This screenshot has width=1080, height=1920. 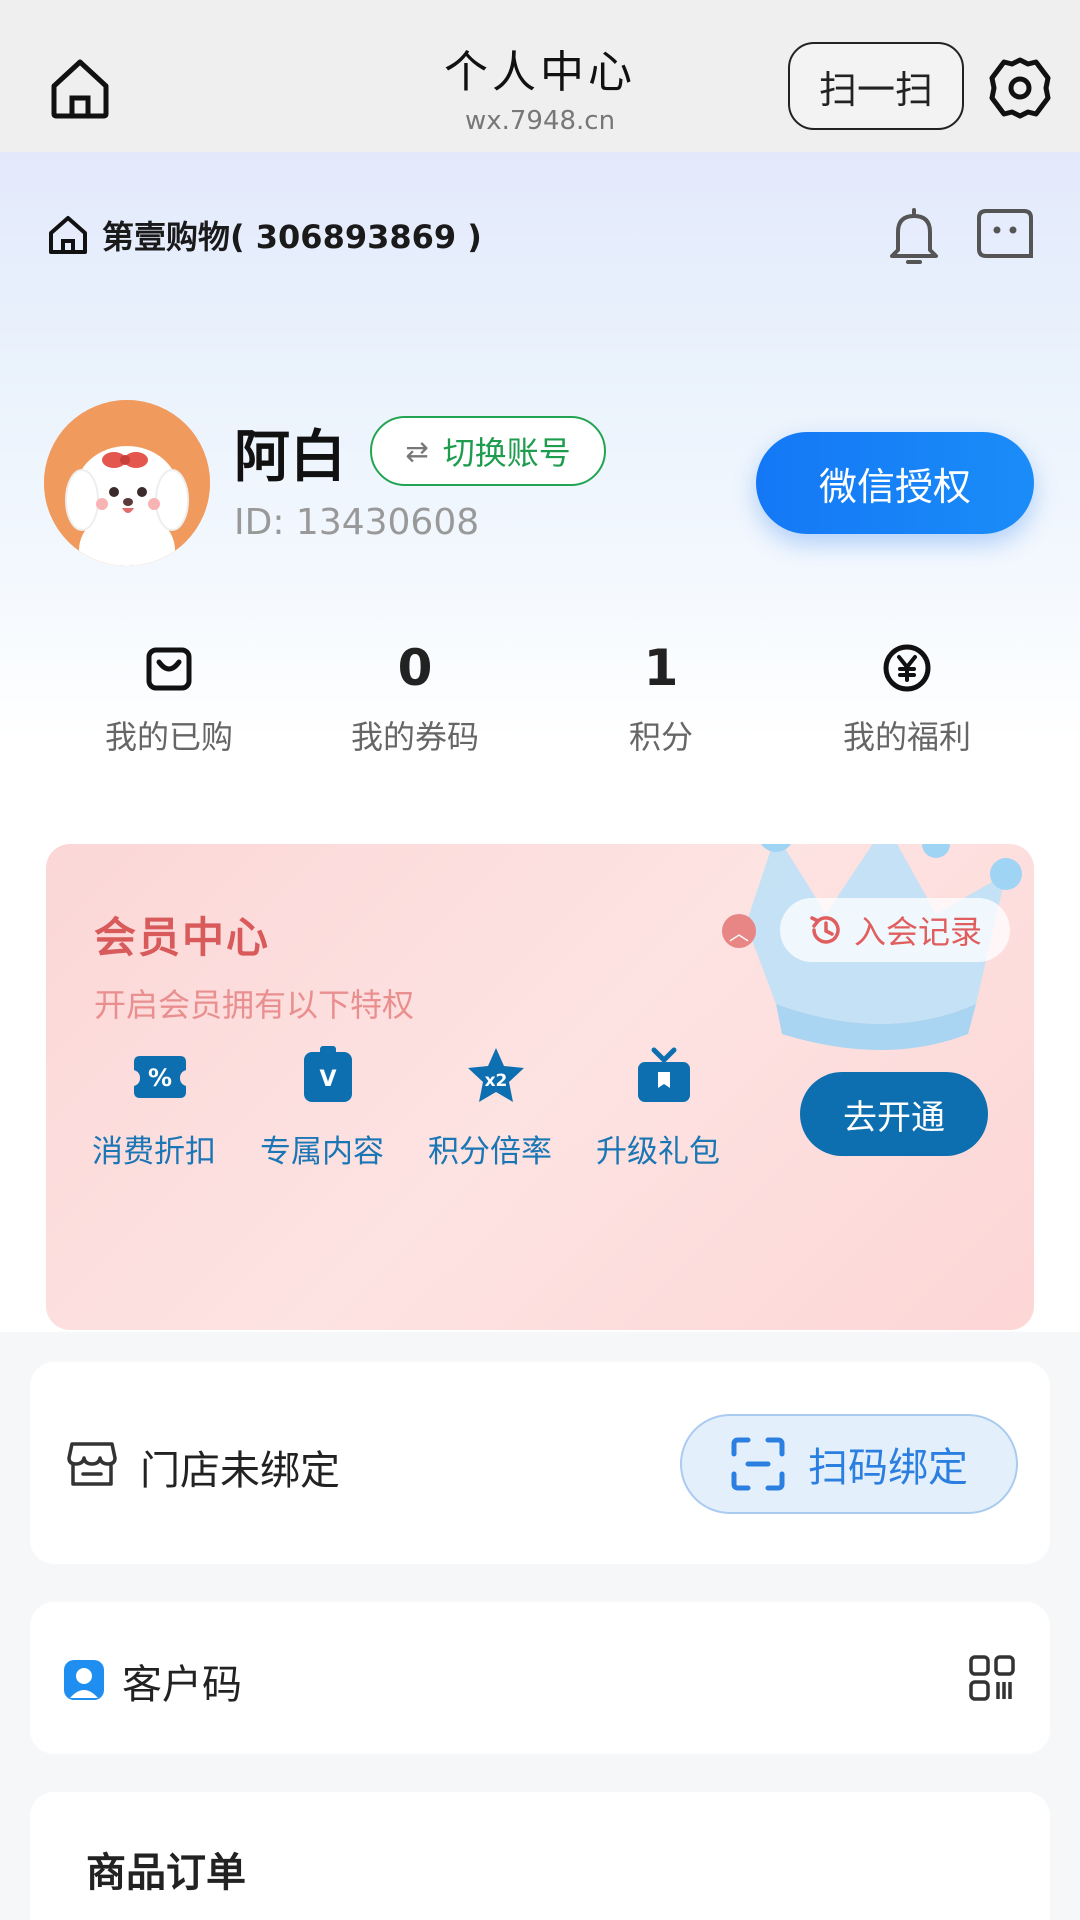 What do you see at coordinates (182, 1685) in the screenshot?
I see `customer-code-label: 客户码` at bounding box center [182, 1685].